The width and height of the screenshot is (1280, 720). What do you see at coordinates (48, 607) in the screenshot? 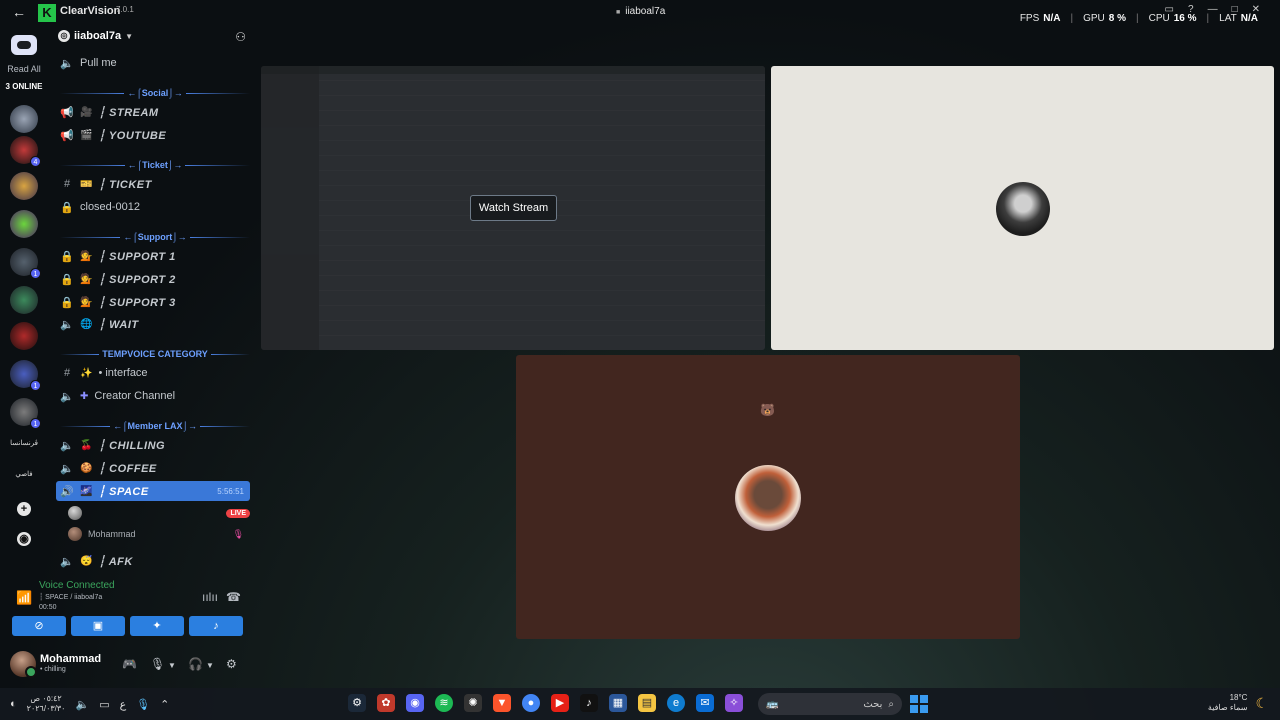
I see `voice-elapsed-time: 00:50` at bounding box center [48, 607].